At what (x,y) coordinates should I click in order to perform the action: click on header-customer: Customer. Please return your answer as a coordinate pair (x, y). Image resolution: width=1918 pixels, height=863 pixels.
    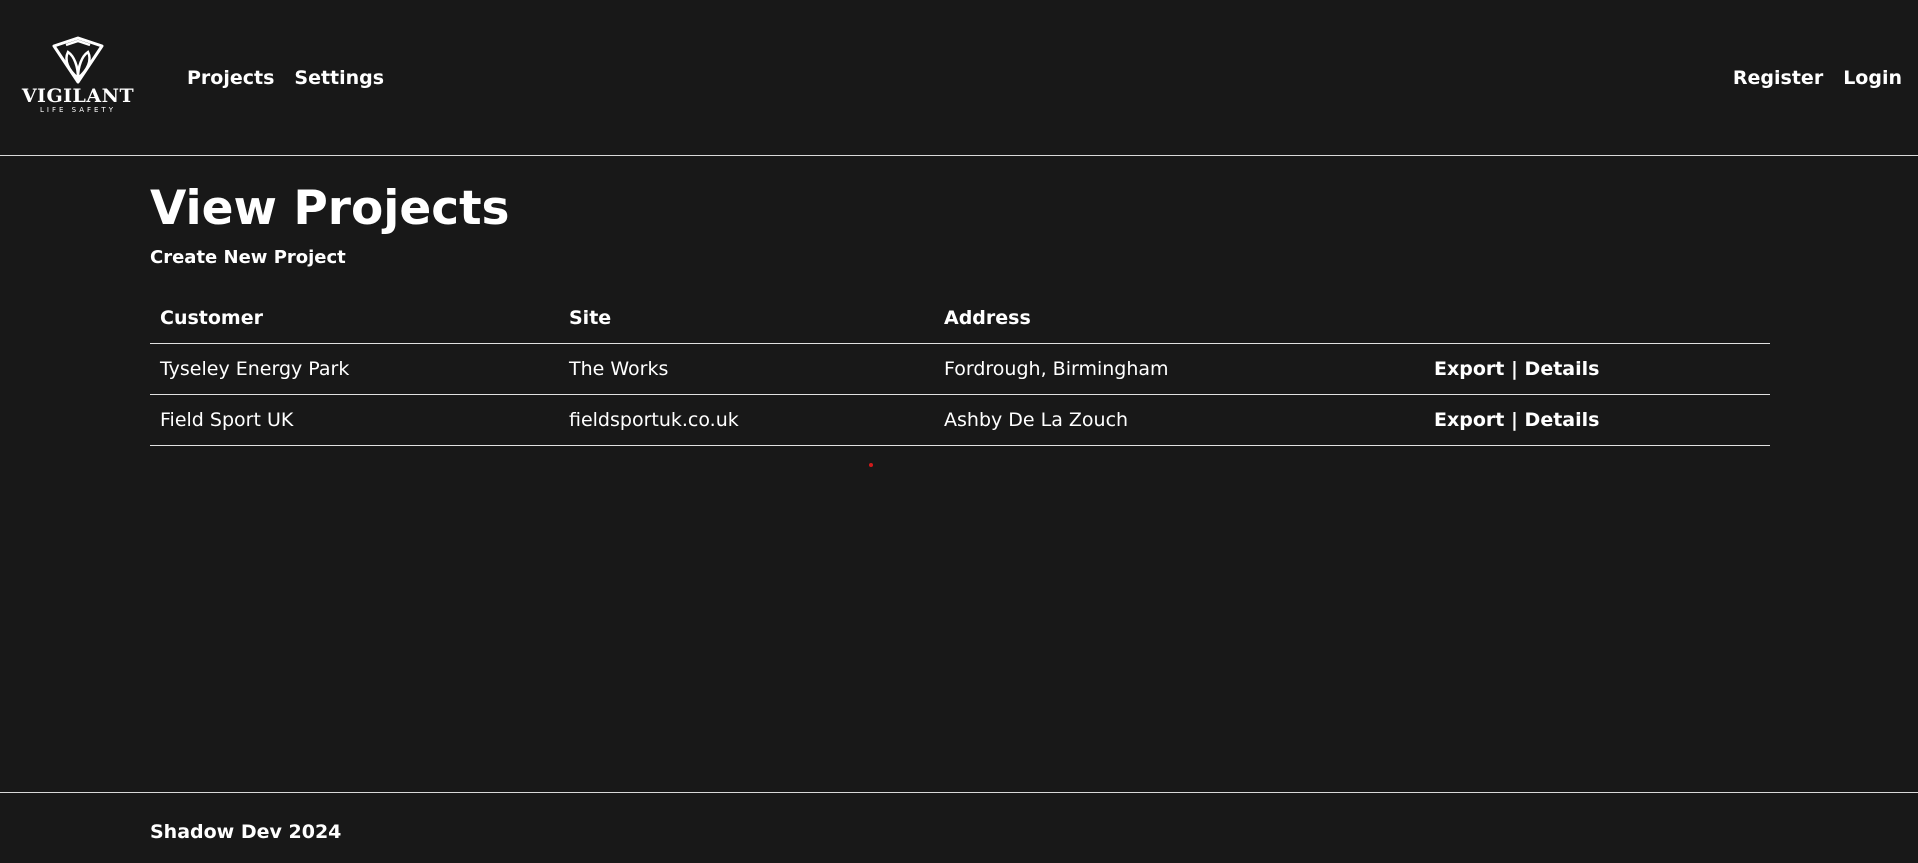
    Looking at the image, I should click on (354, 318).